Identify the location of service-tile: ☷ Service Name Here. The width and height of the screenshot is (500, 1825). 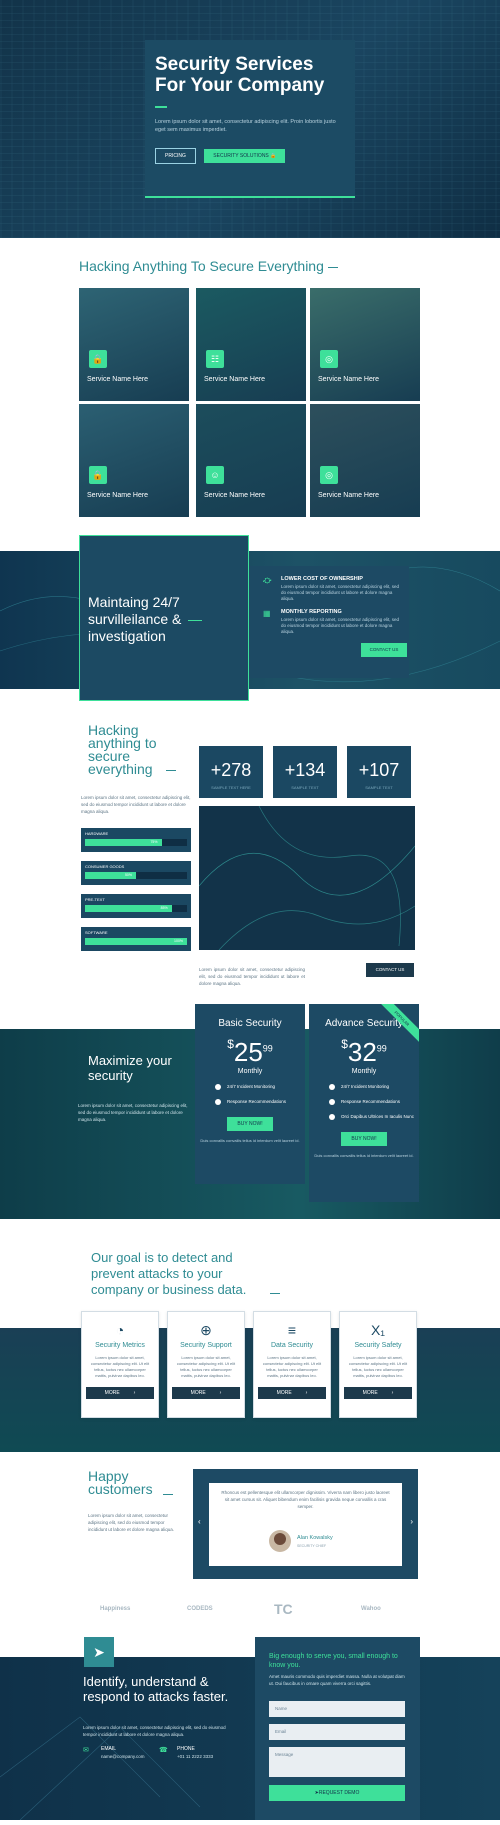
(251, 344).